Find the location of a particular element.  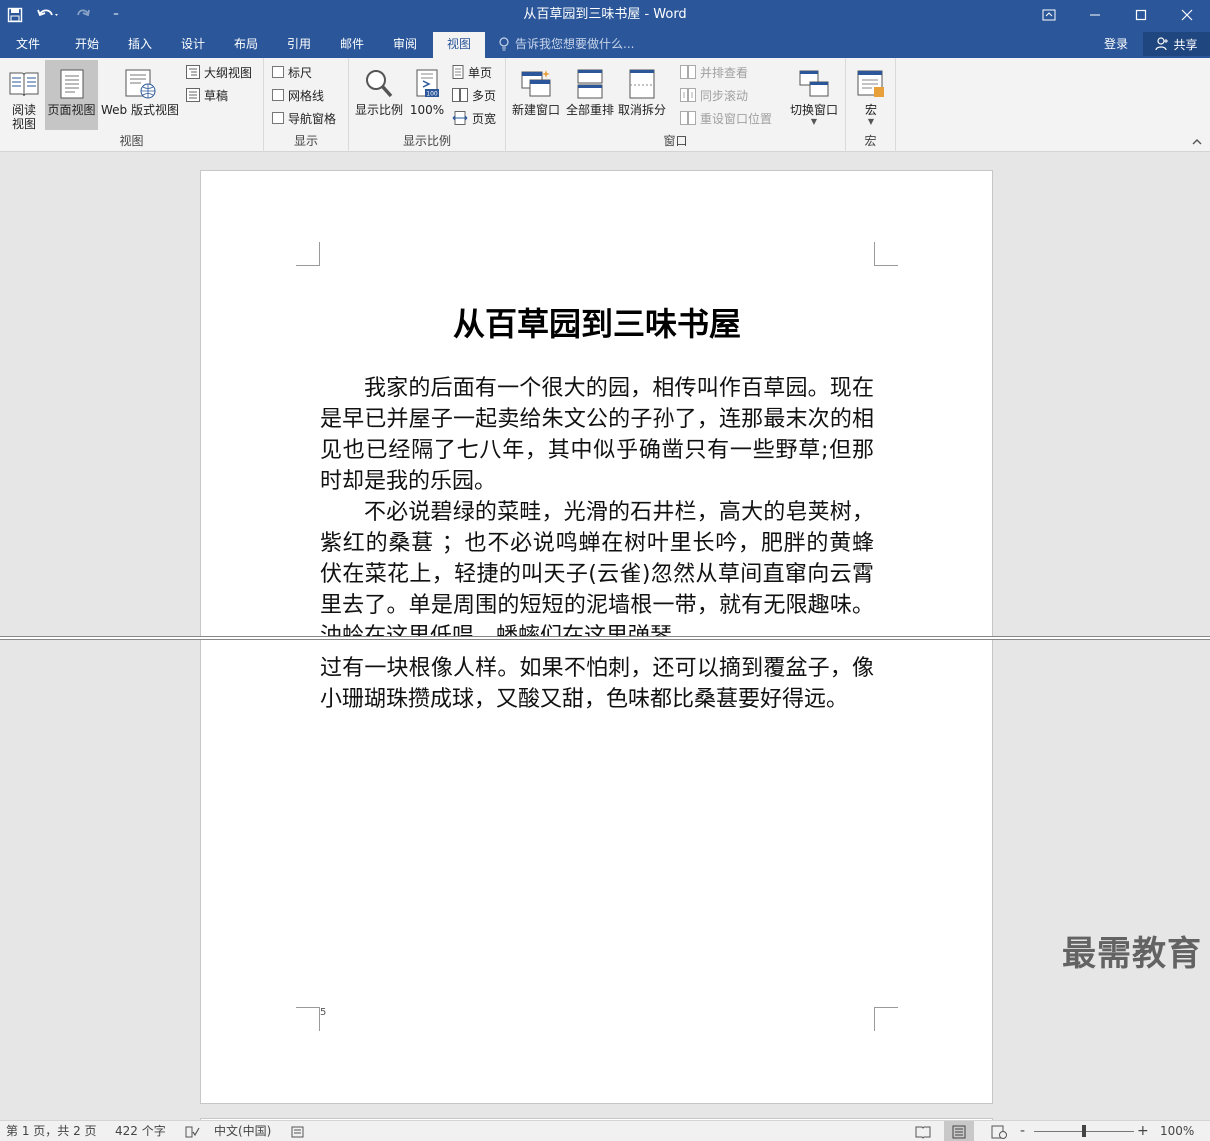

tab-insert: 插入 is located at coordinates (140, 44).